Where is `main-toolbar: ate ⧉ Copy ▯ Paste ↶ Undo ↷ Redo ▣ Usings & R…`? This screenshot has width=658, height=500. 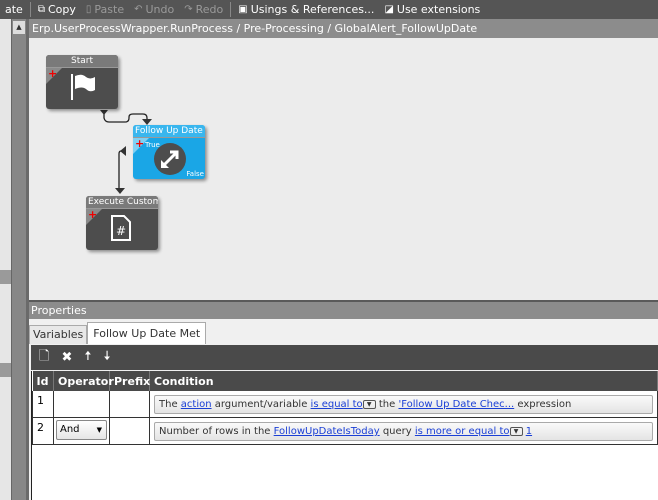
main-toolbar: ate ⧉ Copy ▯ Paste ↶ Undo ↷ Redo ▣ Usings & R… is located at coordinates (329, 9).